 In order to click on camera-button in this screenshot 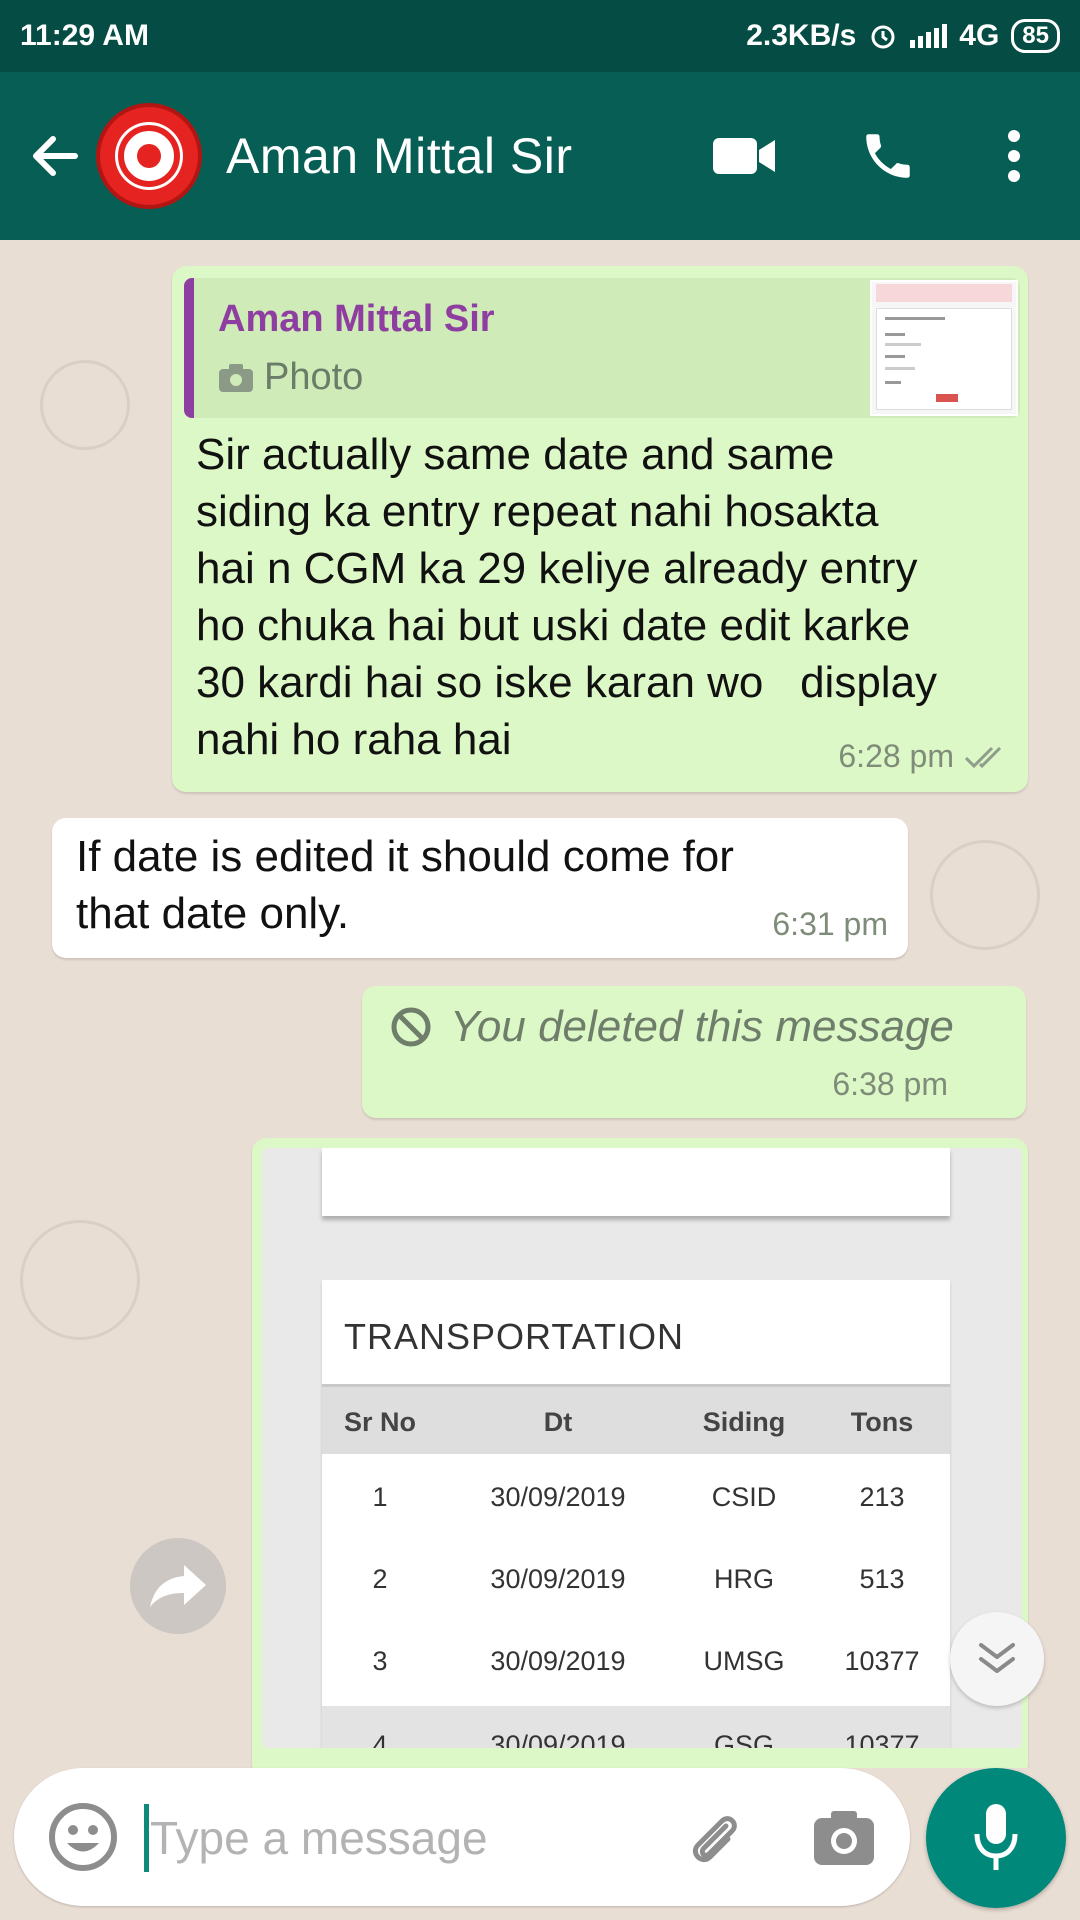, I will do `click(844, 1838)`.